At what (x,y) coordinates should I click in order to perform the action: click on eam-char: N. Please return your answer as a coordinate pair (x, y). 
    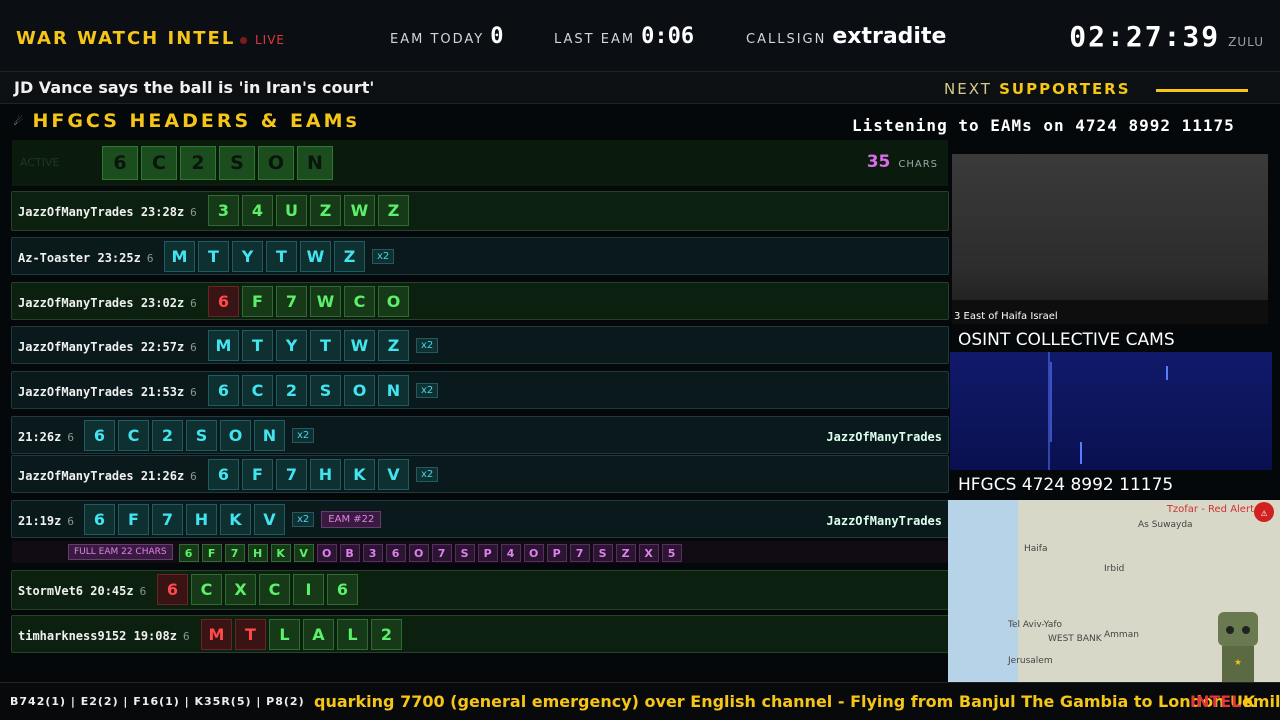
    Looking at the image, I should click on (269, 435).